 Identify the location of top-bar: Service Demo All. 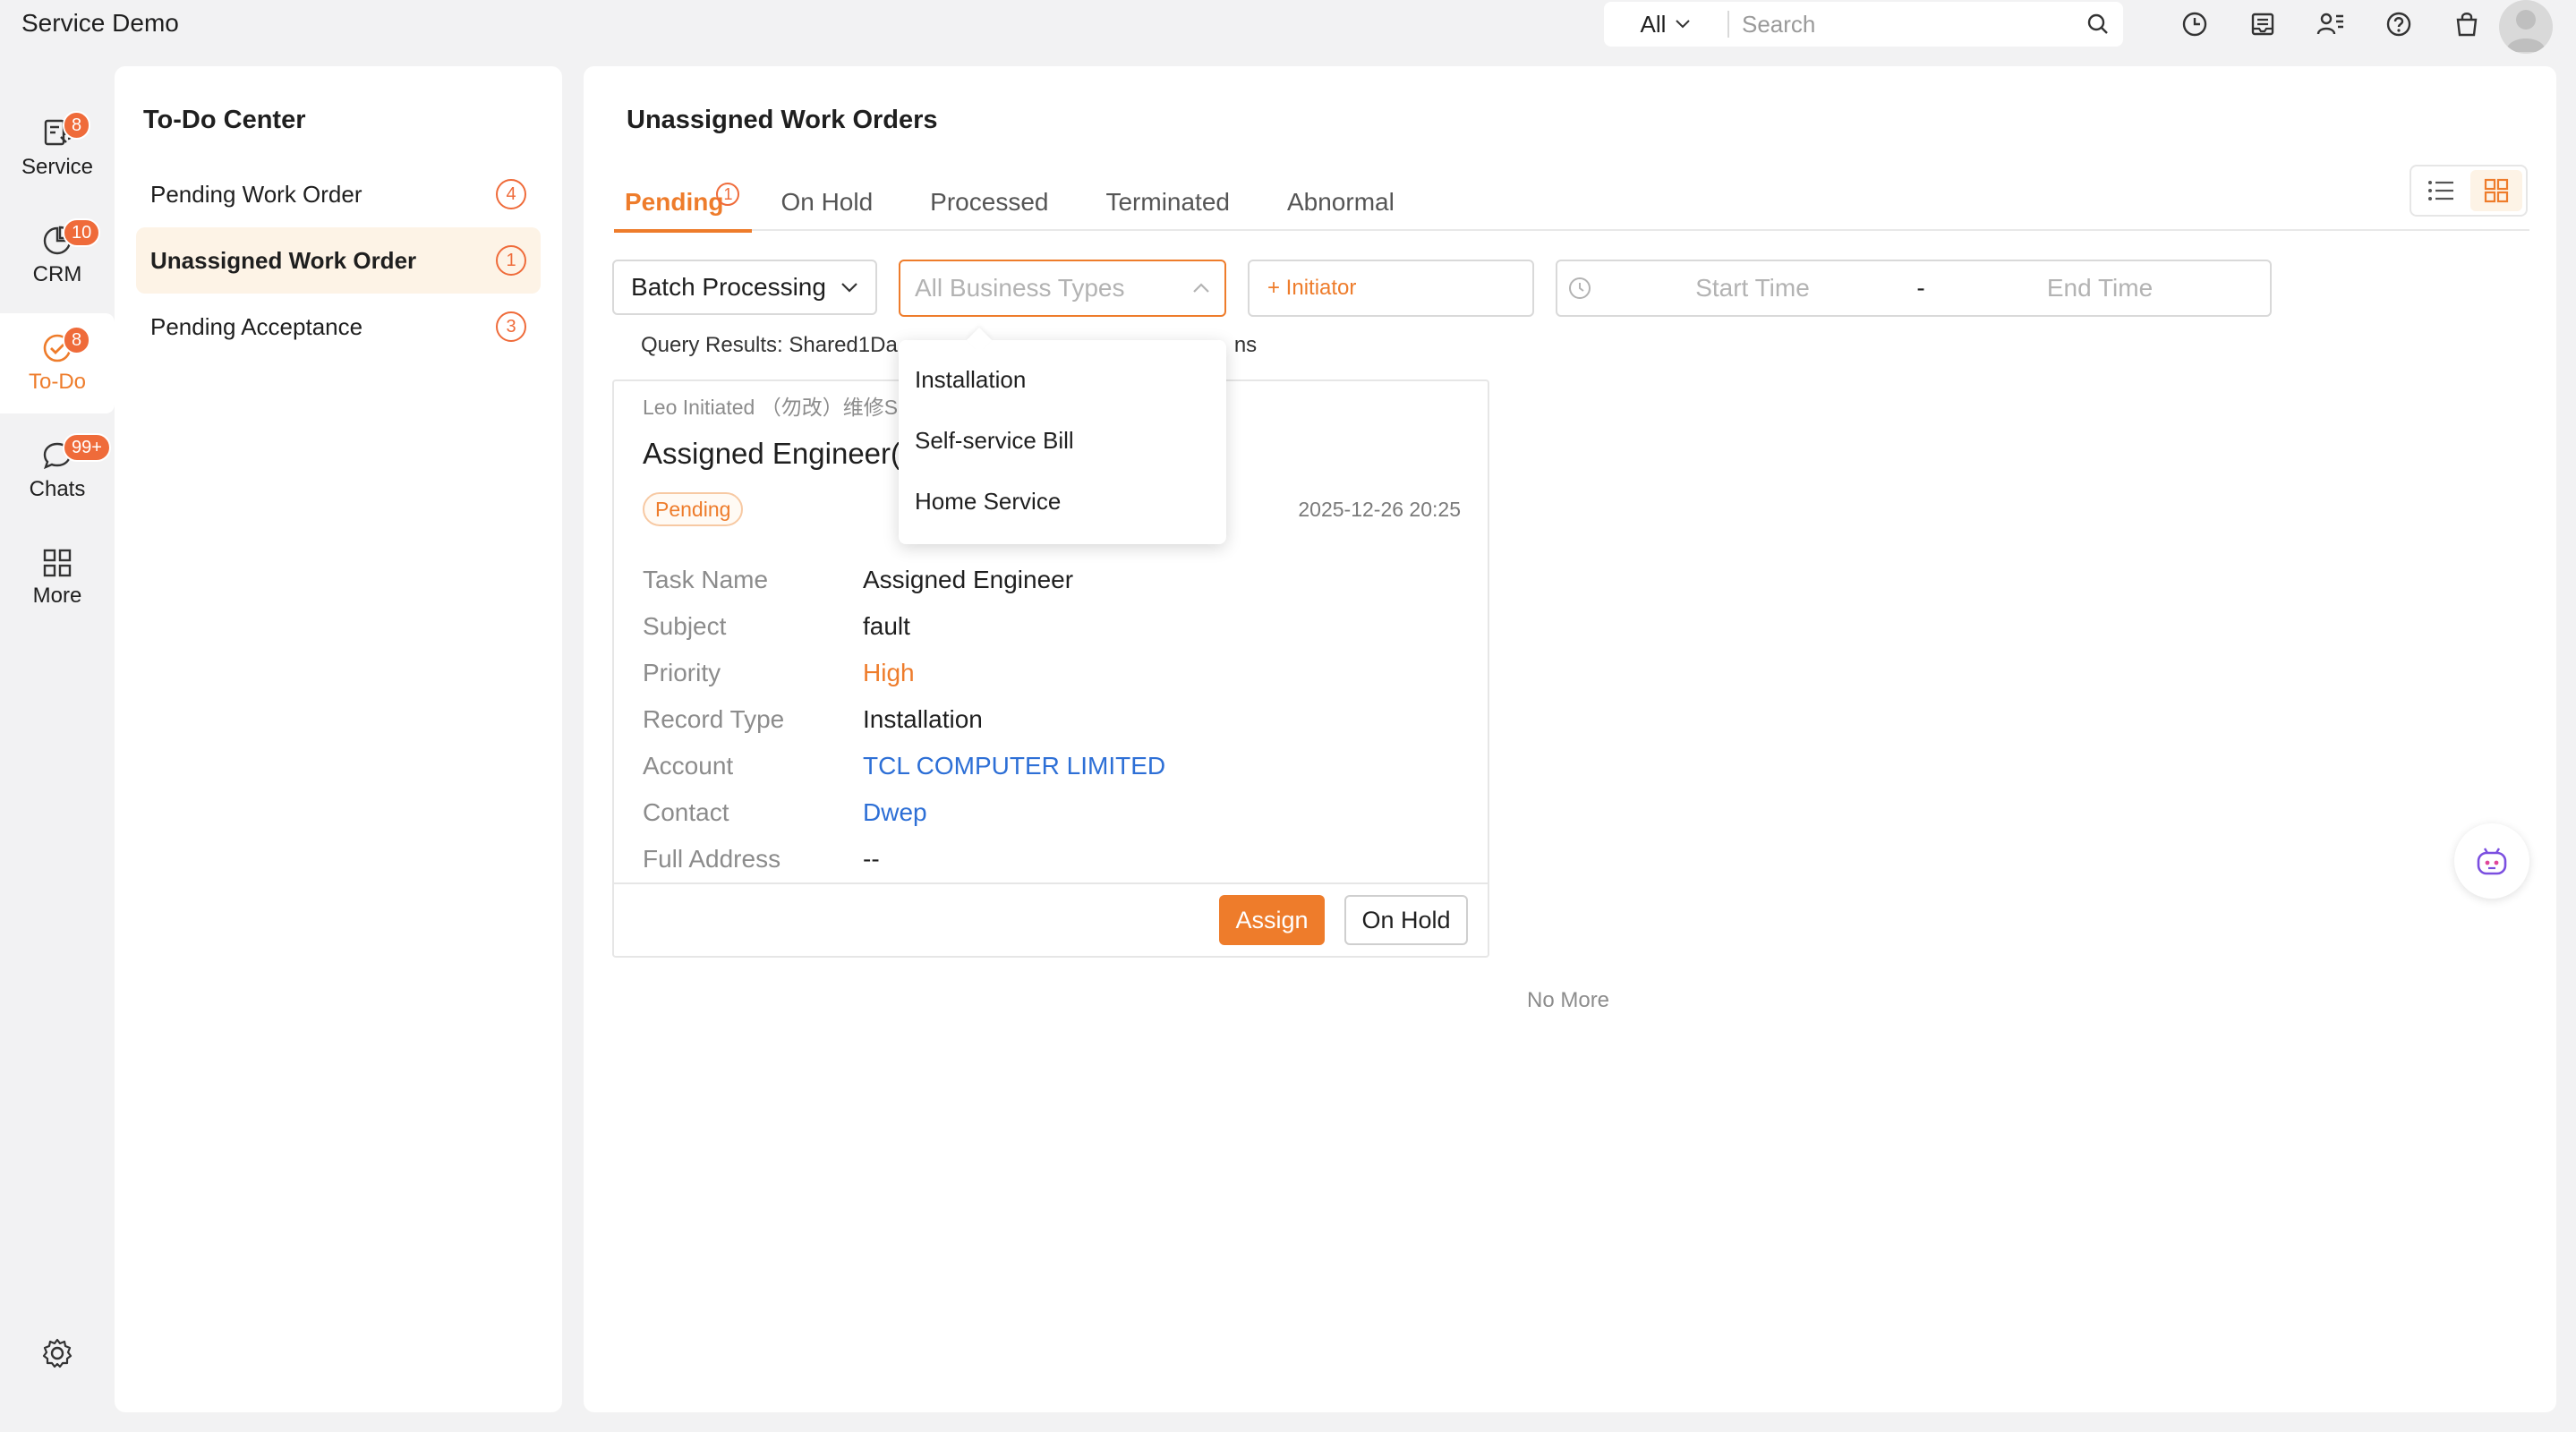
(1288, 27).